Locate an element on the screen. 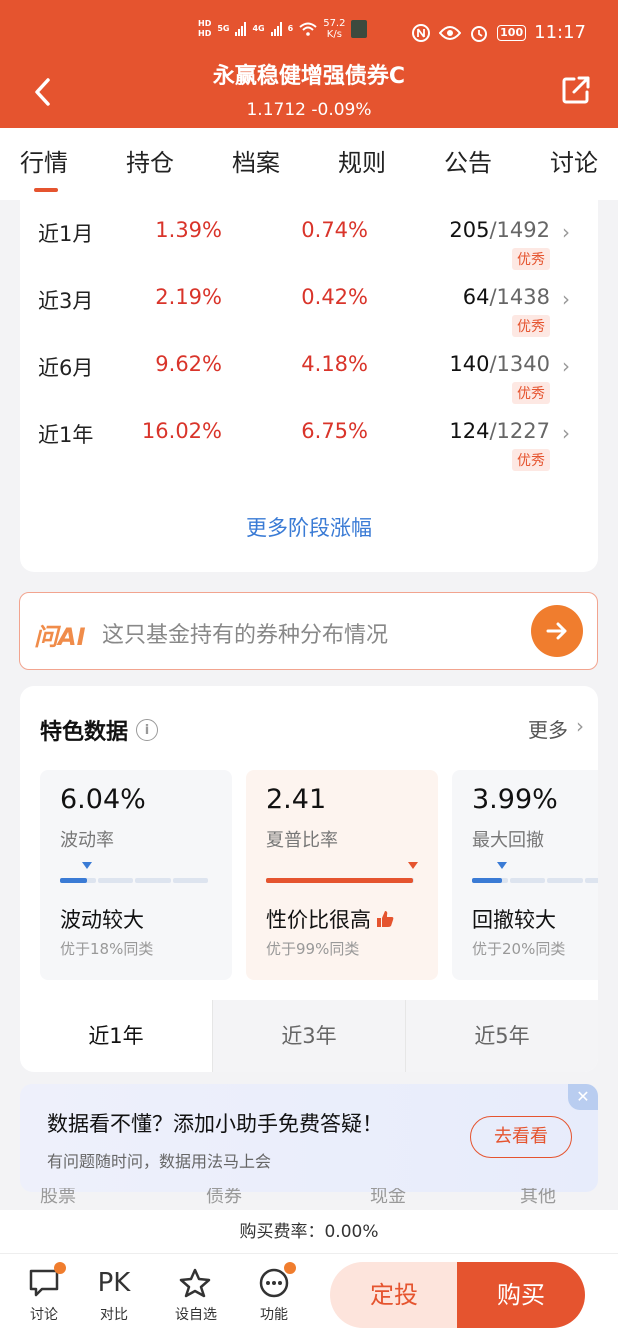 The height and width of the screenshot is (1338, 618). benchmark-return: 4.18% is located at coordinates (334, 364).